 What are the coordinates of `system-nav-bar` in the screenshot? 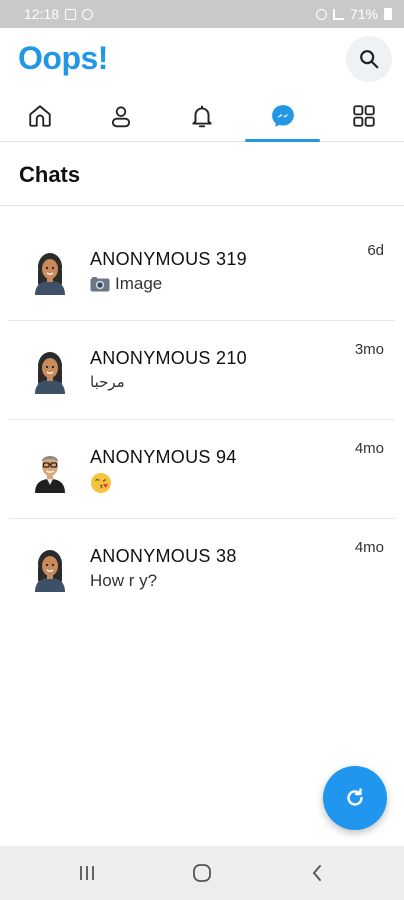 It's located at (202, 873).